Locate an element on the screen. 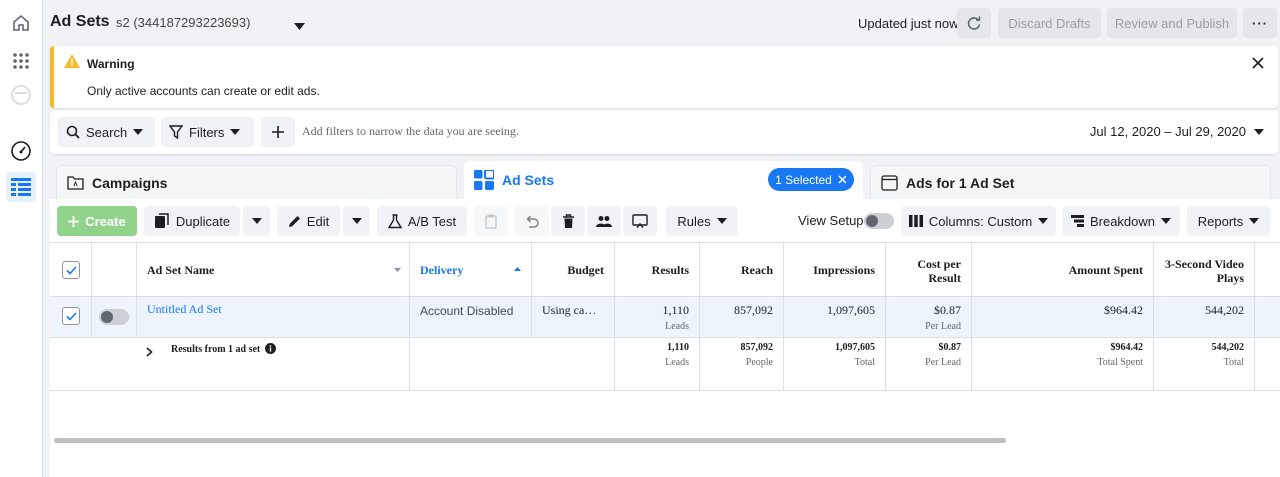 This screenshot has height=477, width=1280. delete-button is located at coordinates (568, 221).